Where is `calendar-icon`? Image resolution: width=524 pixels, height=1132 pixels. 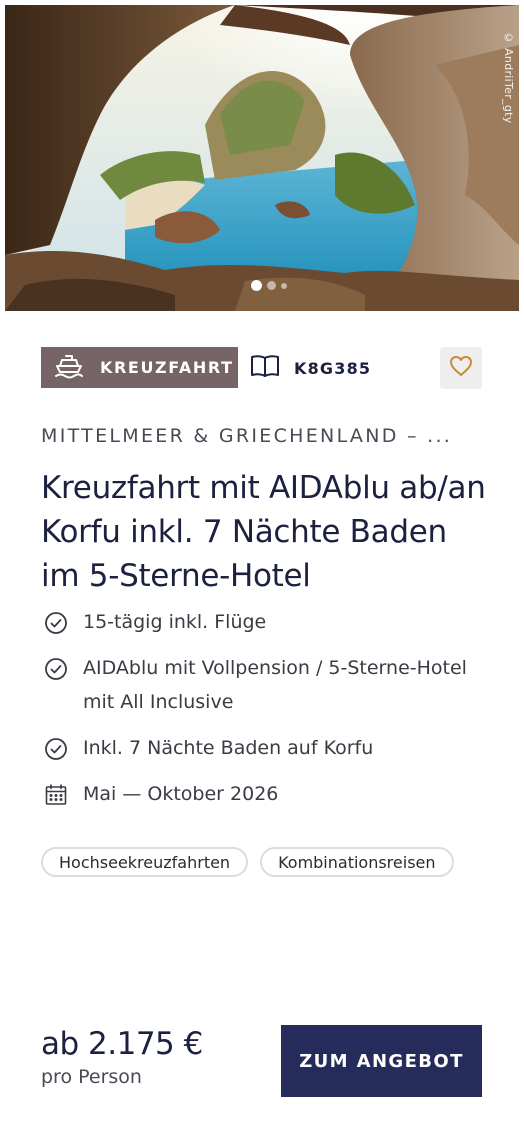
calendar-icon is located at coordinates (56, 795).